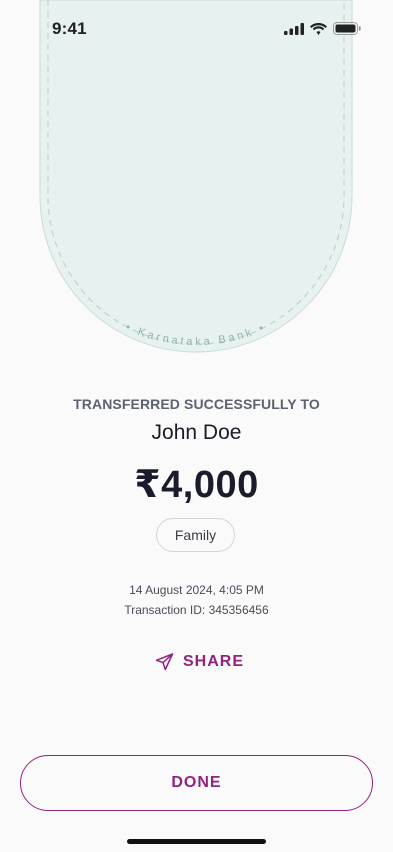 The image size is (393, 852). Describe the element at coordinates (69, 28) in the screenshot. I see `status-time: 9:41` at that location.